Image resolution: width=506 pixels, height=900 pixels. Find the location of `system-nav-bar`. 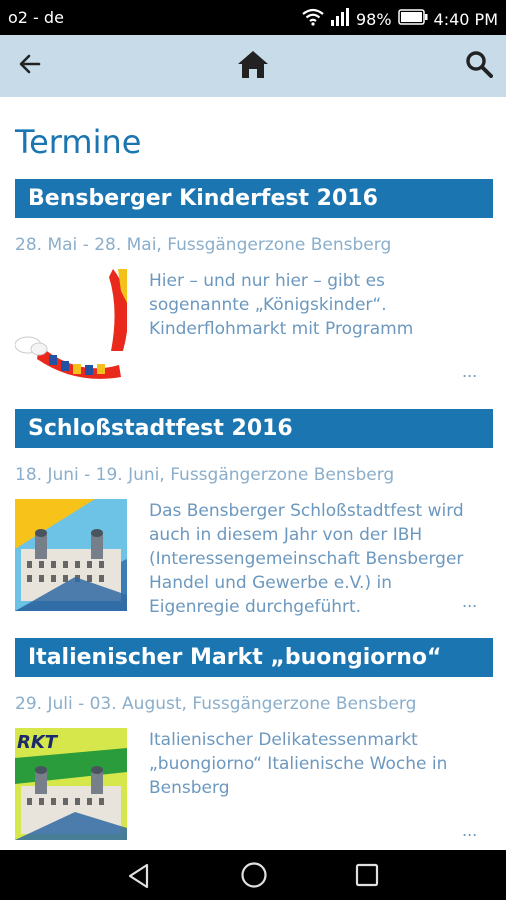

system-nav-bar is located at coordinates (253, 875).